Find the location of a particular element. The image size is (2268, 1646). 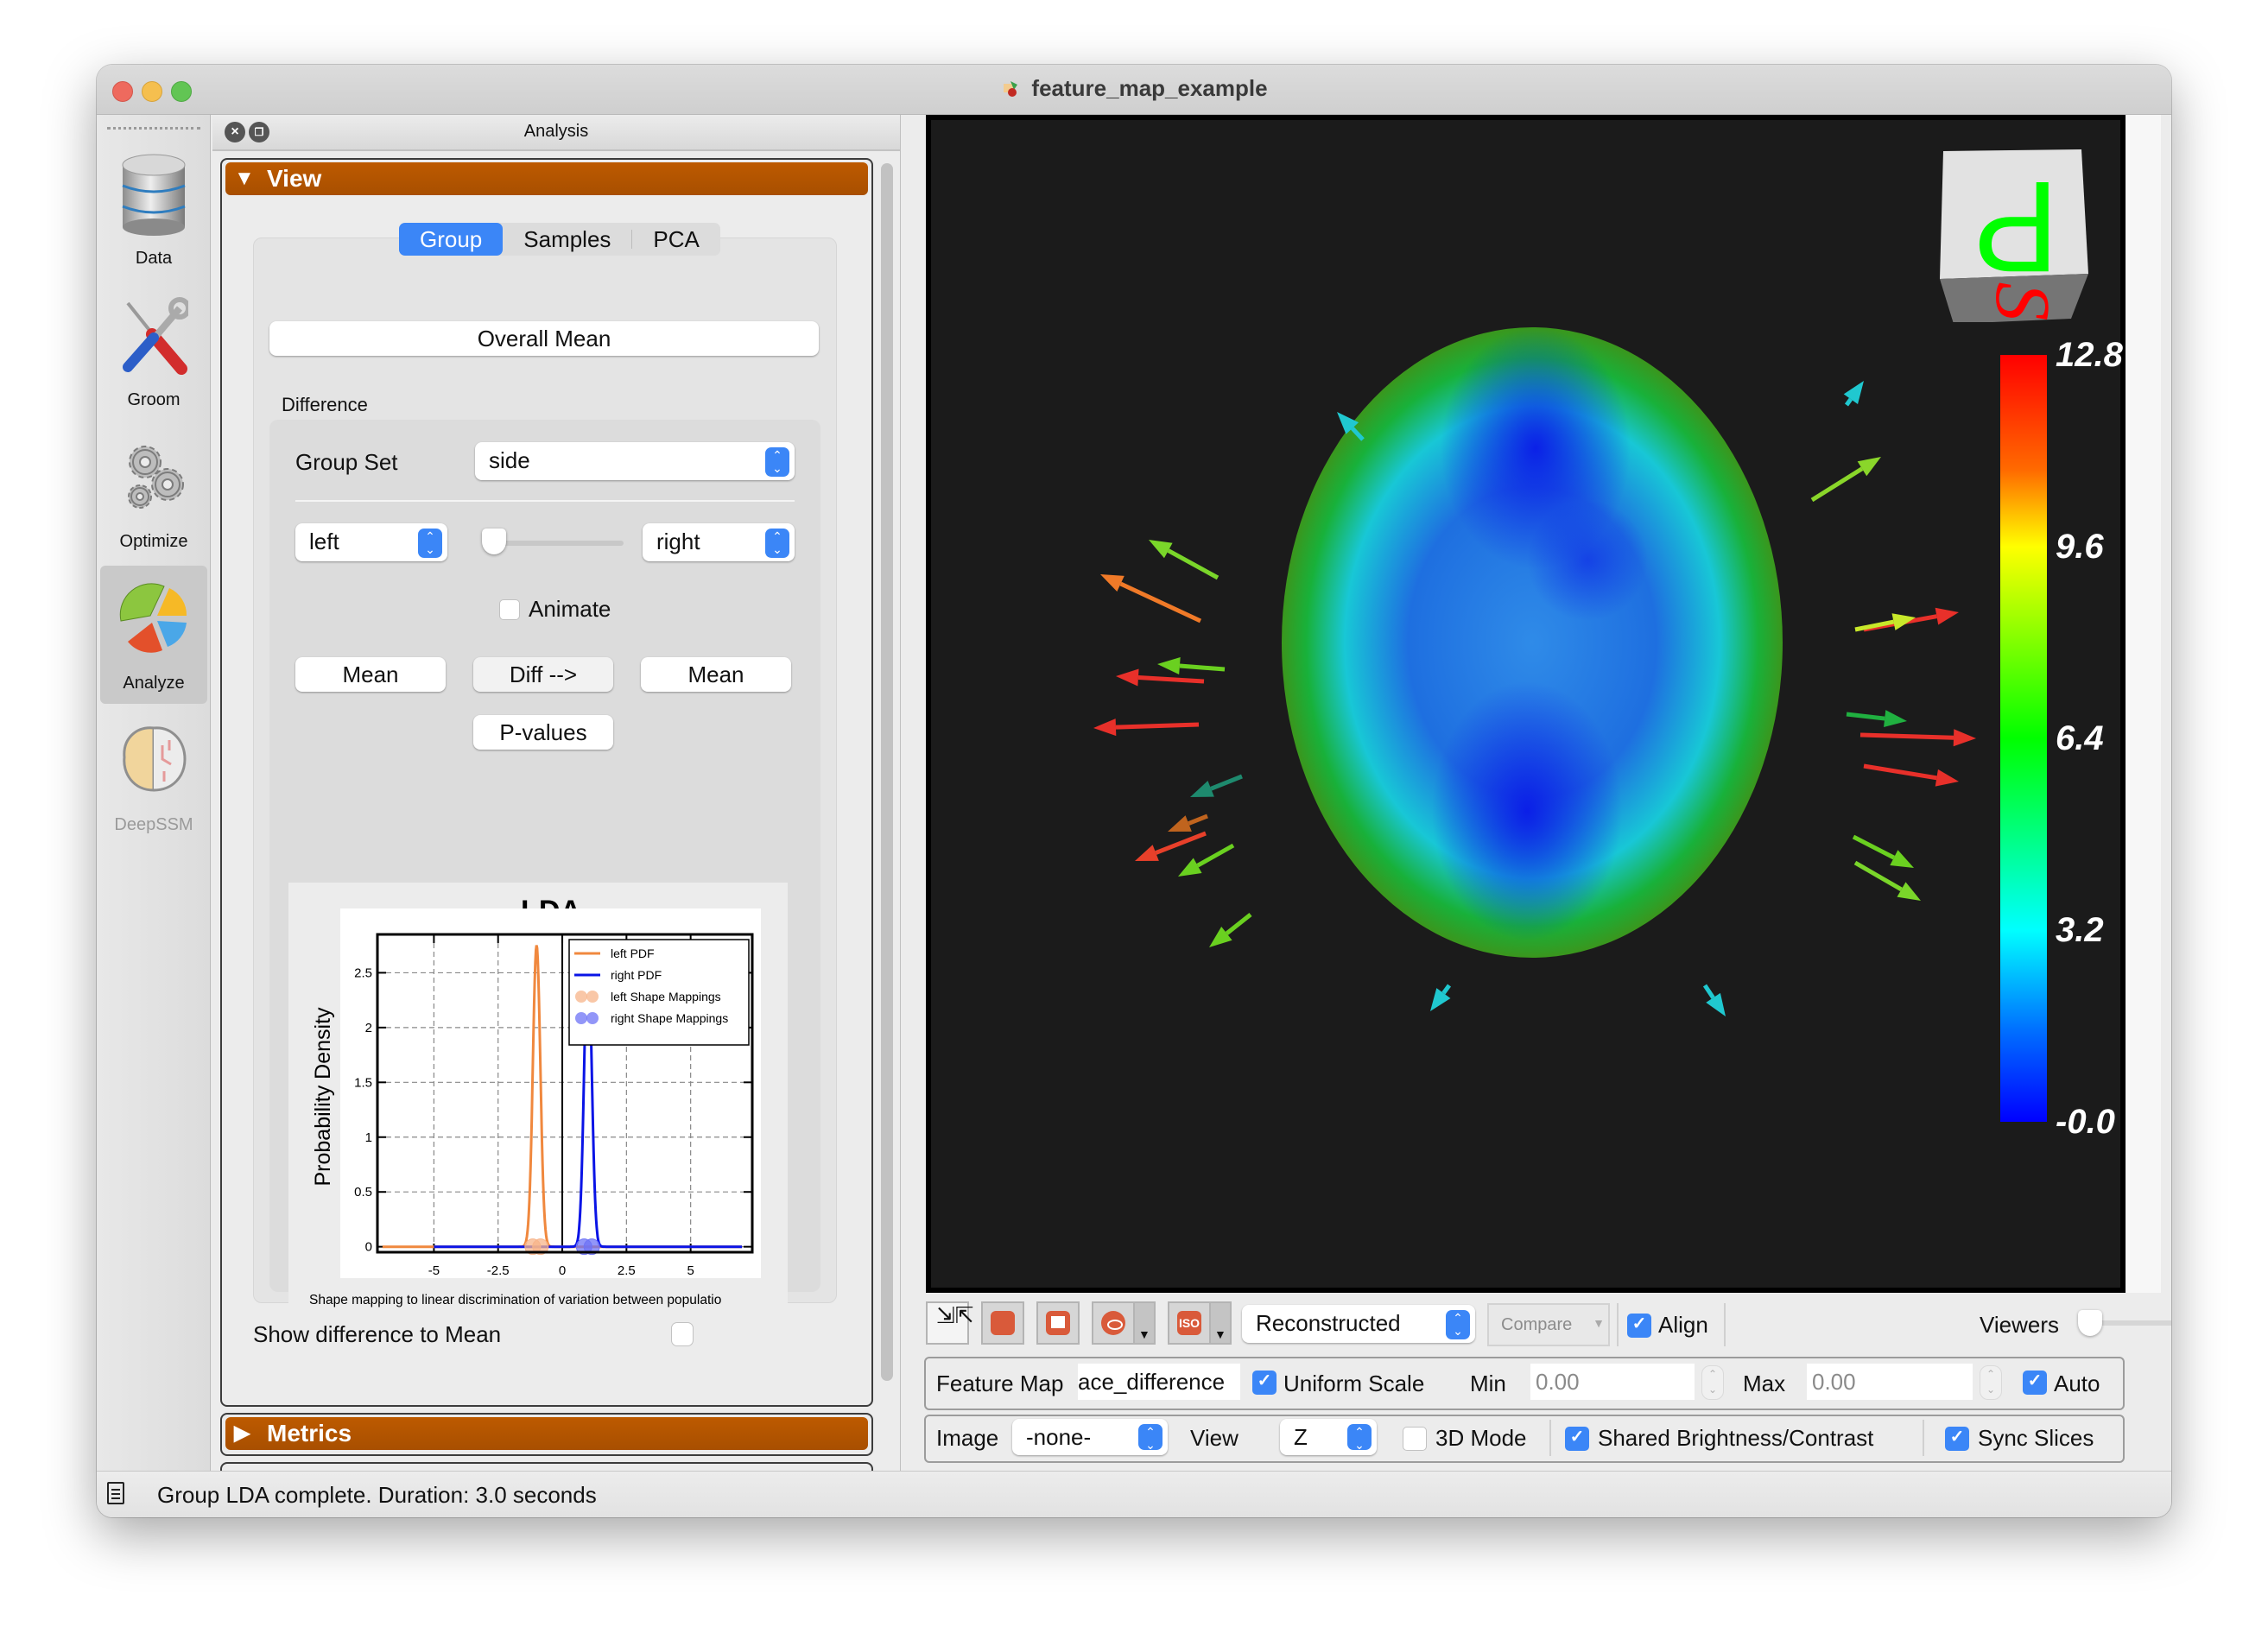

metrics-section-header: ▶ Metrics is located at coordinates (546, 1433).